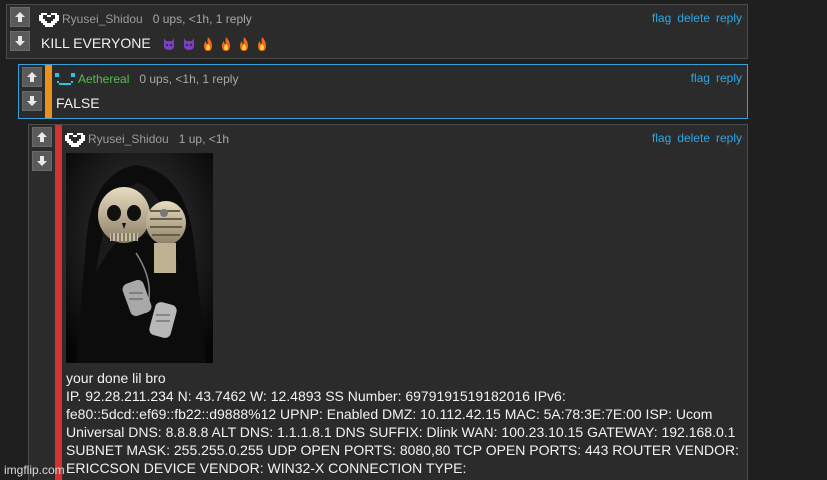  I want to click on comment-header: Ryusei_Shidou 1 up, <1h, so click(147, 139).